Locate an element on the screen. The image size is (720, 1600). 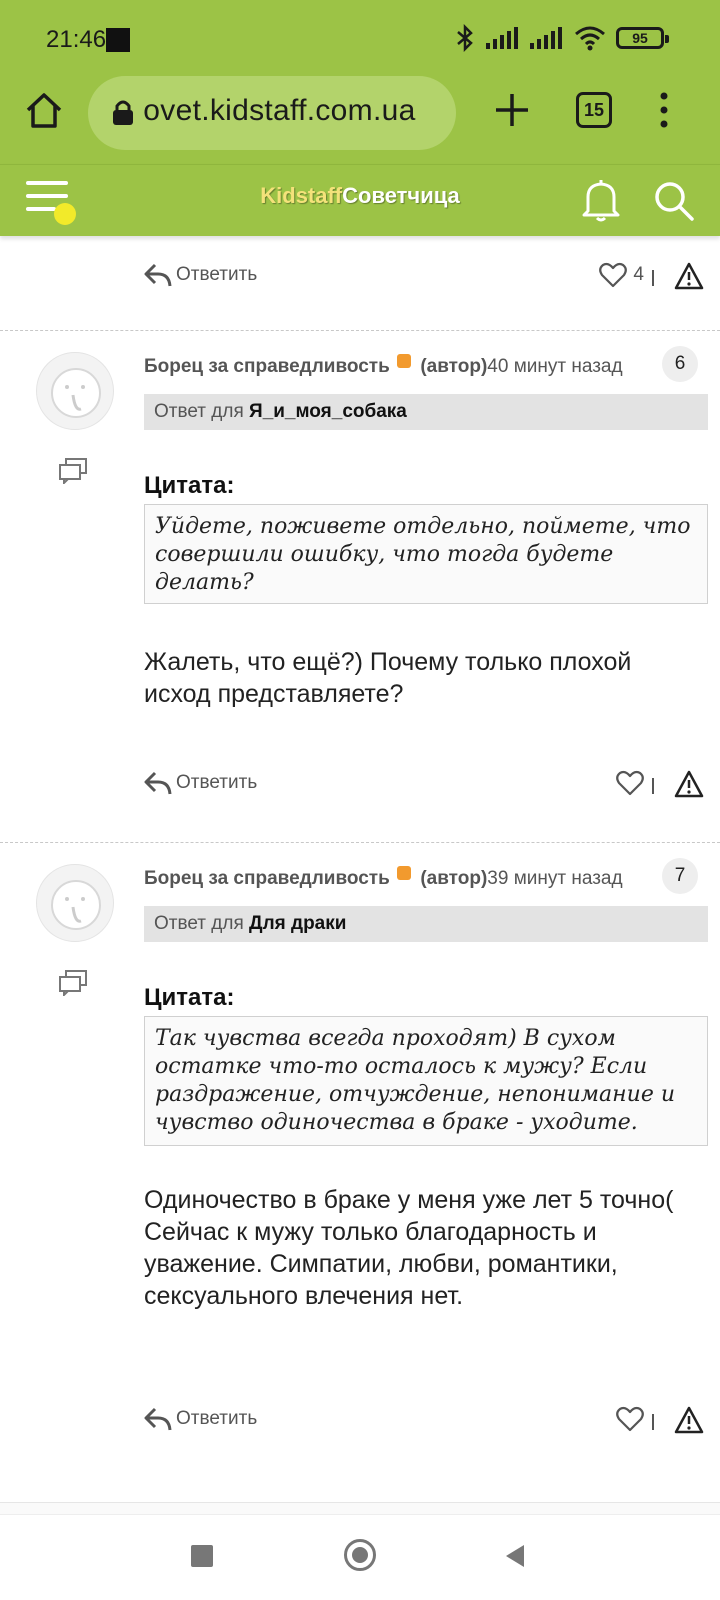
reply-to-bar: Ответ для Я_и_моя_собака is located at coordinates (426, 412).